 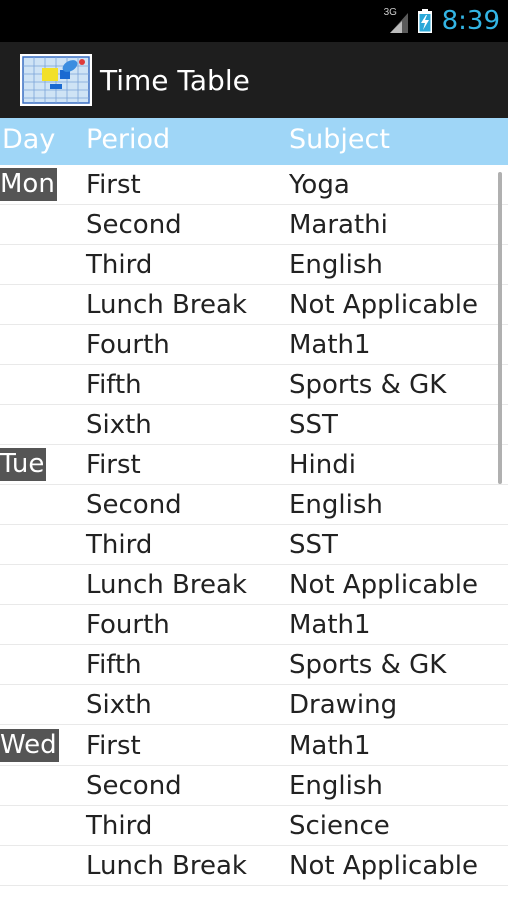 What do you see at coordinates (56, 80) in the screenshot?
I see `timetable-app-icon` at bounding box center [56, 80].